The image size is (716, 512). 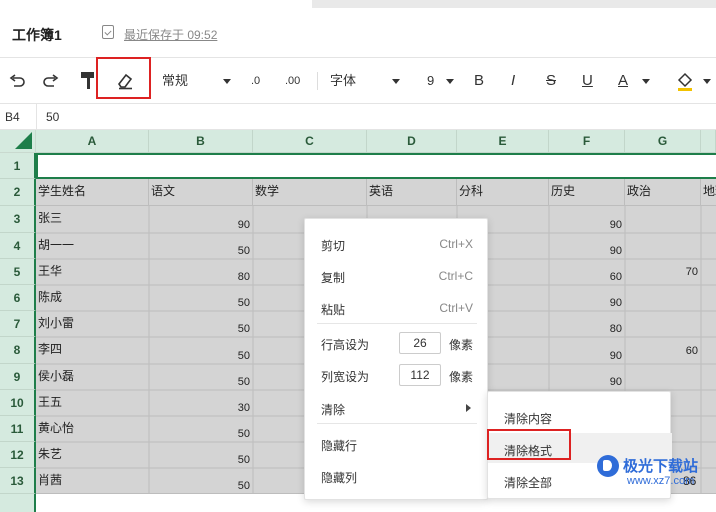 What do you see at coordinates (412, 141) in the screenshot?
I see `column-header-d: D` at bounding box center [412, 141].